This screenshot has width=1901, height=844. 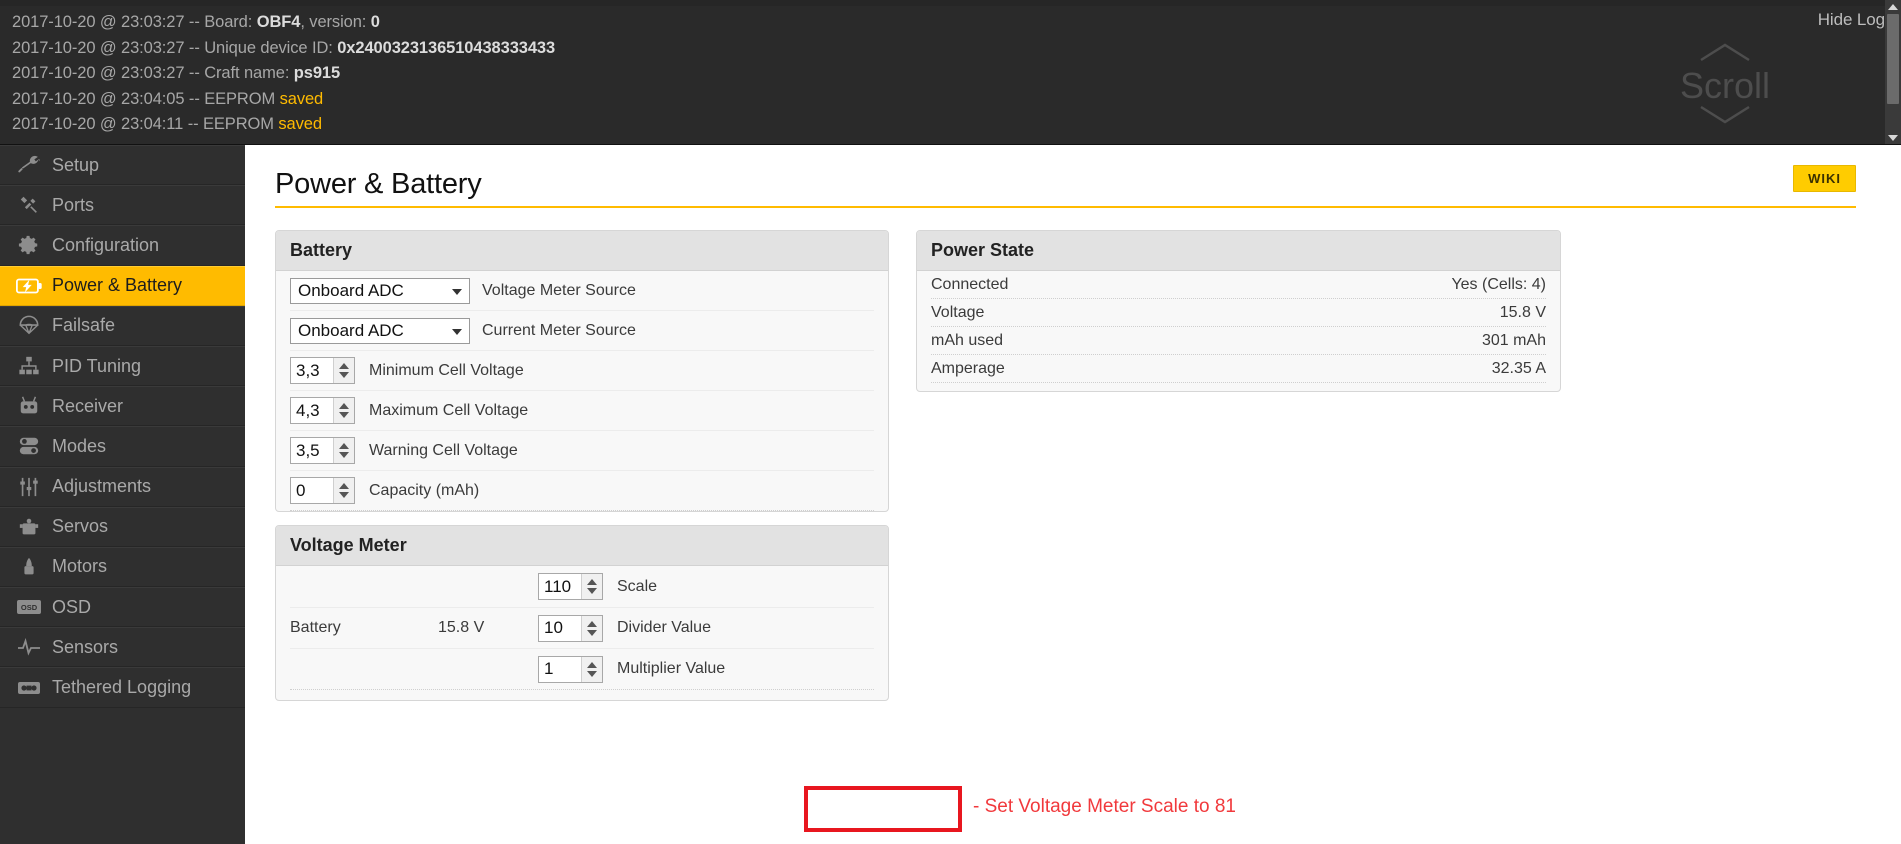 I want to click on log-text: -- Board:, so click(x=220, y=22).